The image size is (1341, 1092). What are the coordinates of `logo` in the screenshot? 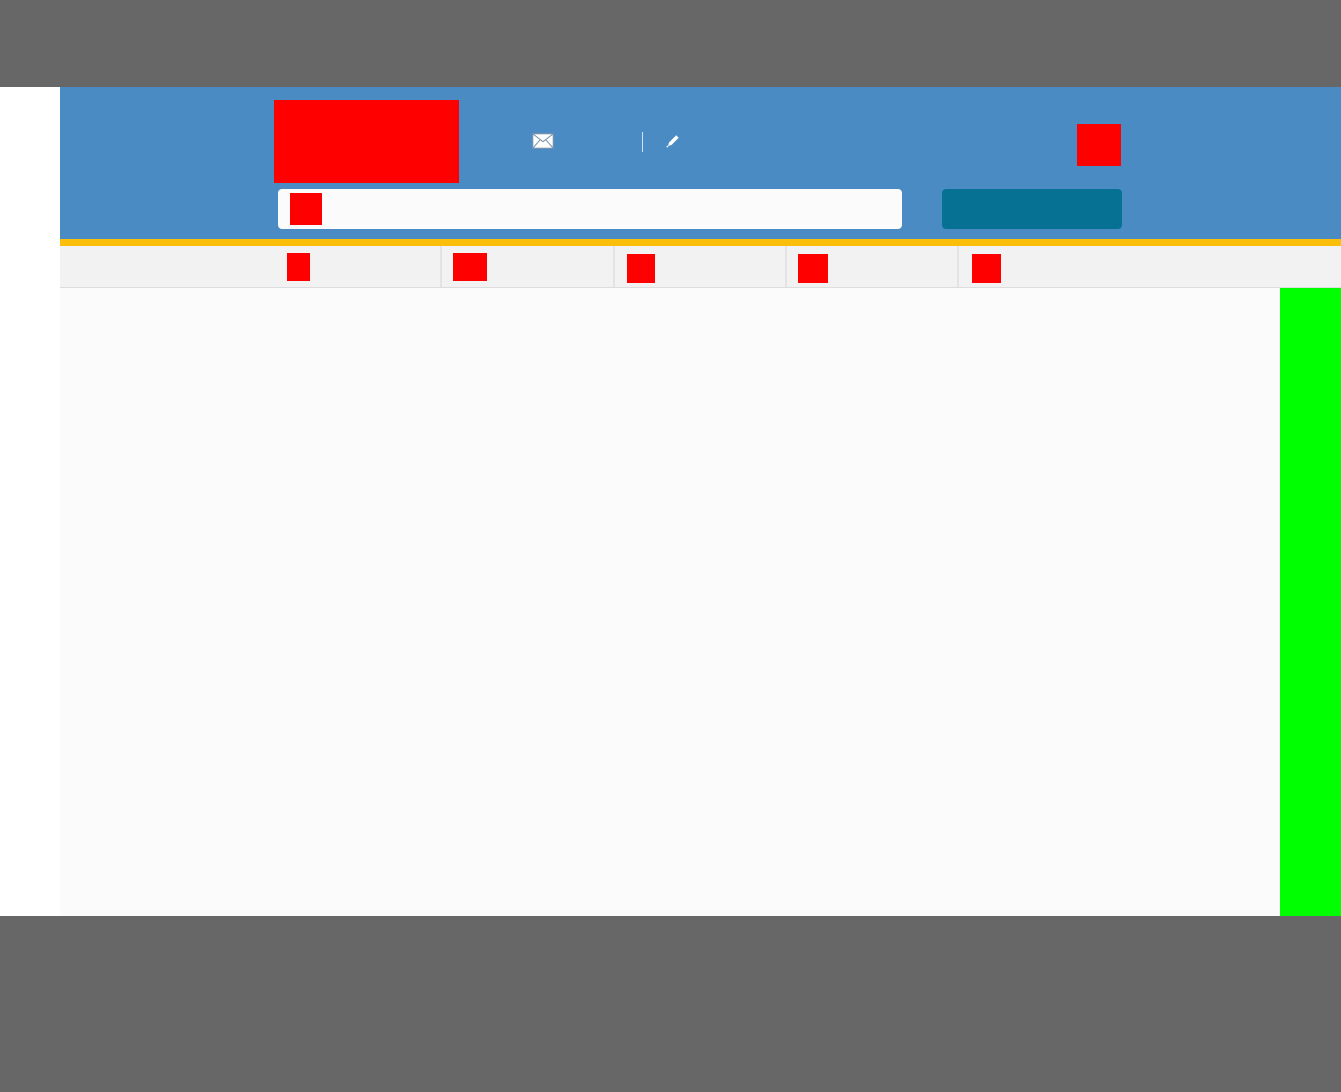 It's located at (366, 141).